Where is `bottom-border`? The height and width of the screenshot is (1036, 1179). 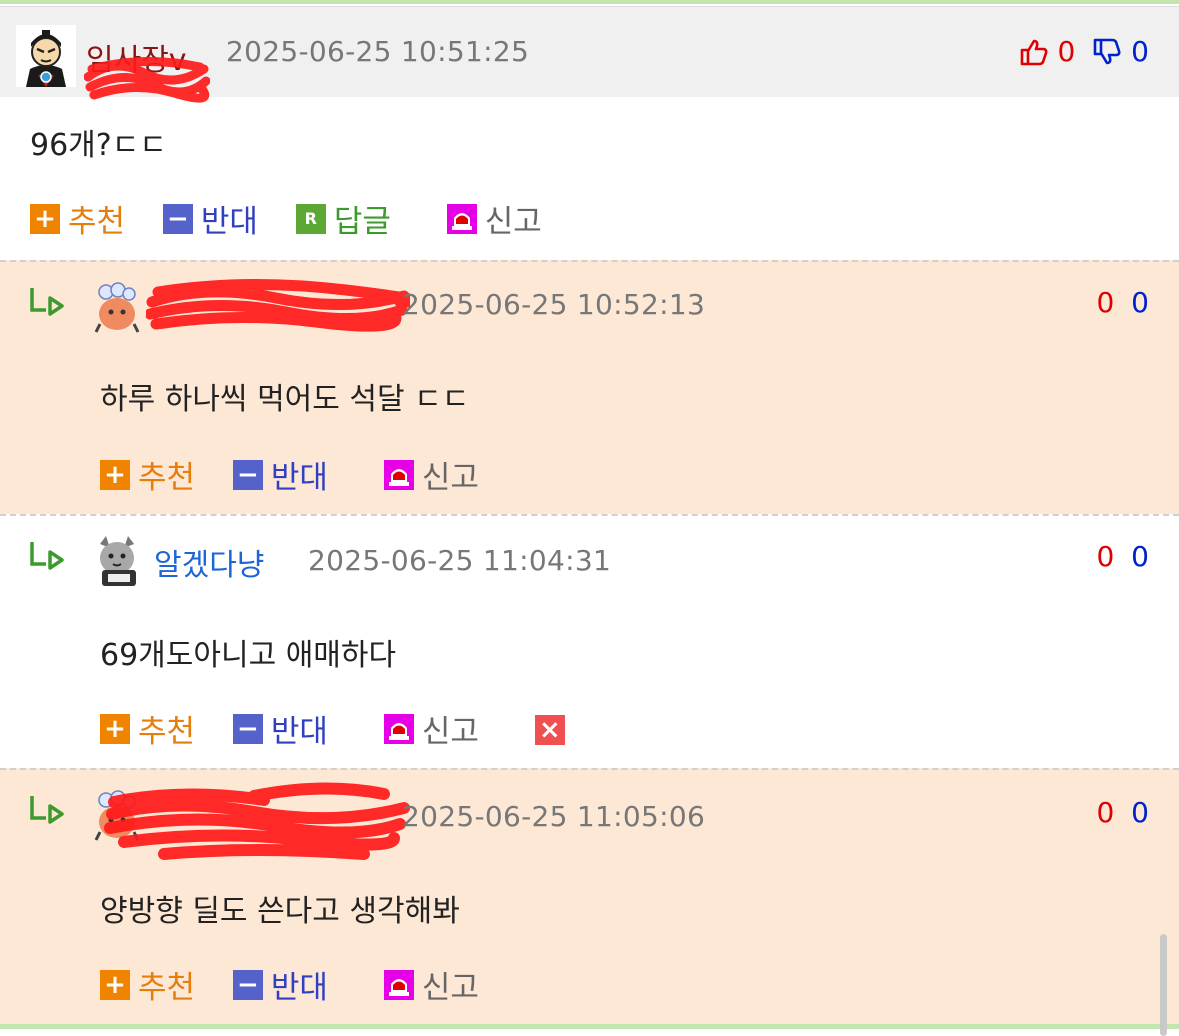 bottom-border is located at coordinates (589, 1026).